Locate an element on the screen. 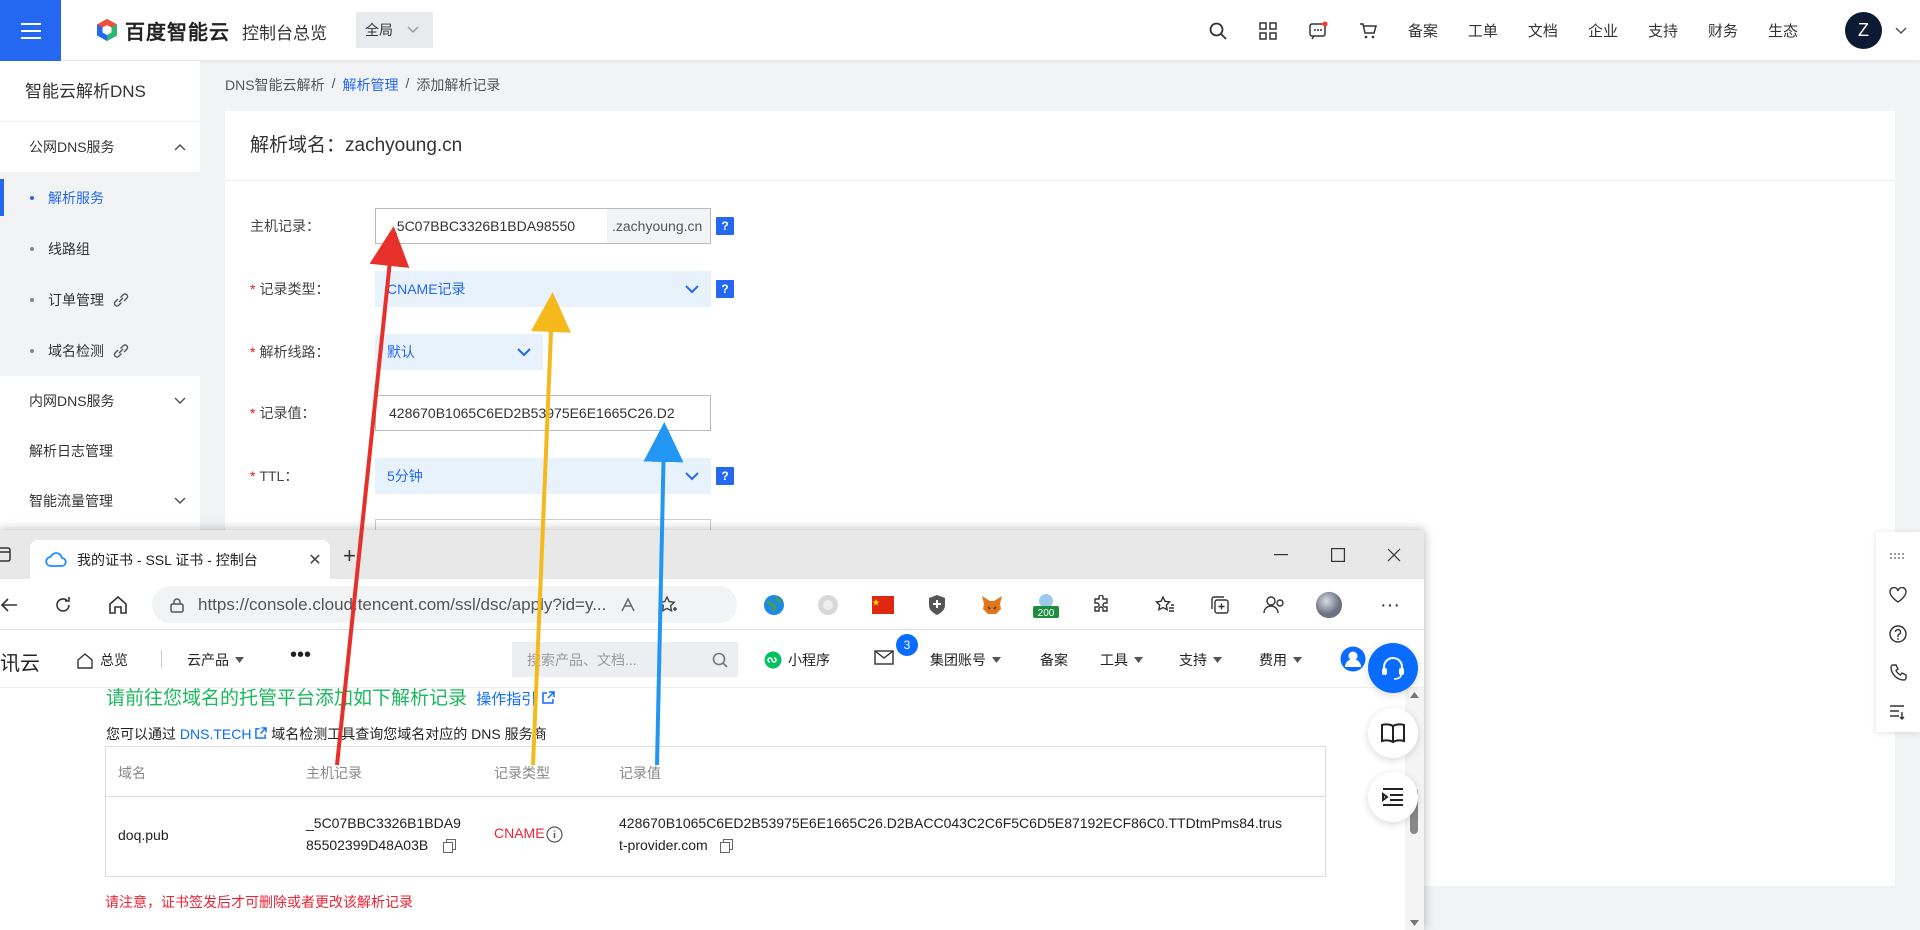 This screenshot has width=1920, height=930. sidebar-group-private-dns: 内网DNS服务 is located at coordinates (100, 401).